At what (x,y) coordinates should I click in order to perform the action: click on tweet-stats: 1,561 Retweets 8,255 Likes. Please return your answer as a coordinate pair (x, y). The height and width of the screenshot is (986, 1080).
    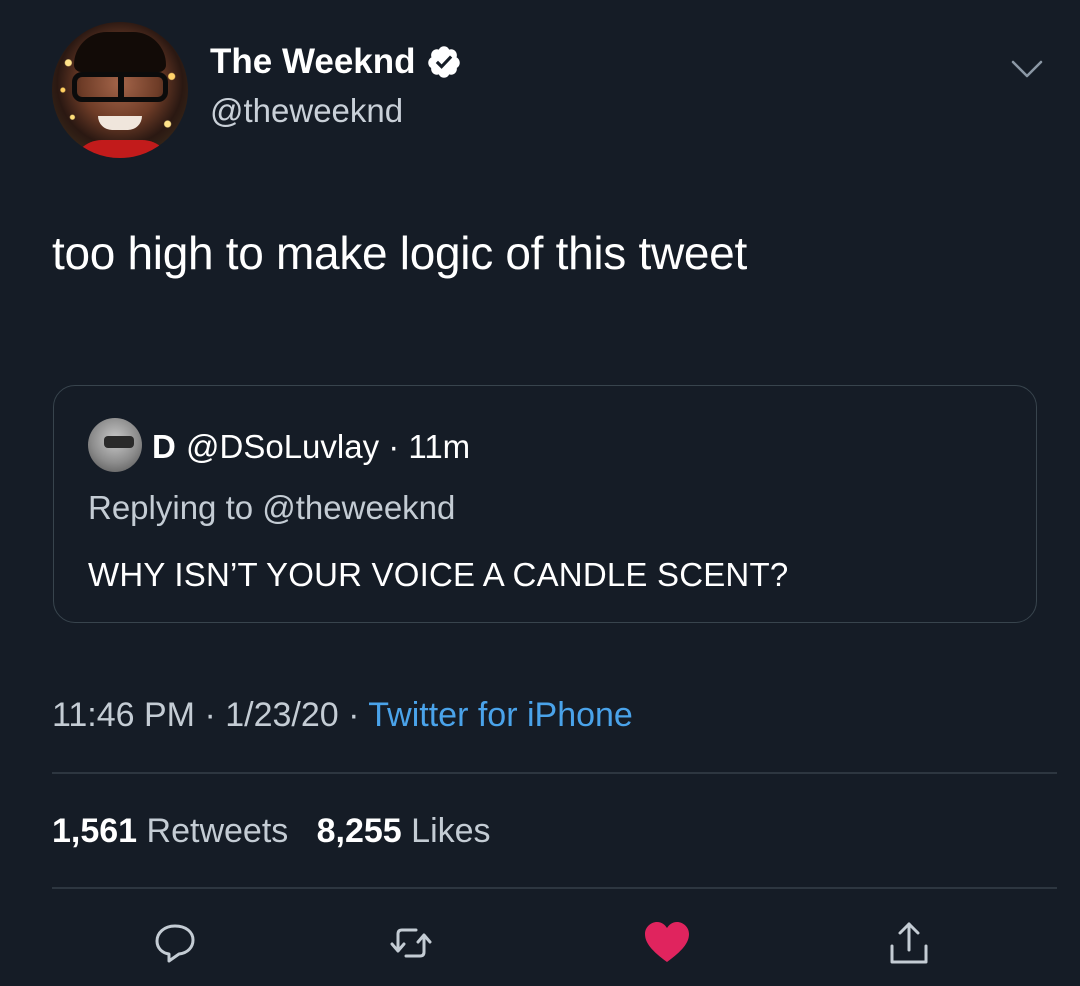
    Looking at the image, I should click on (271, 831).